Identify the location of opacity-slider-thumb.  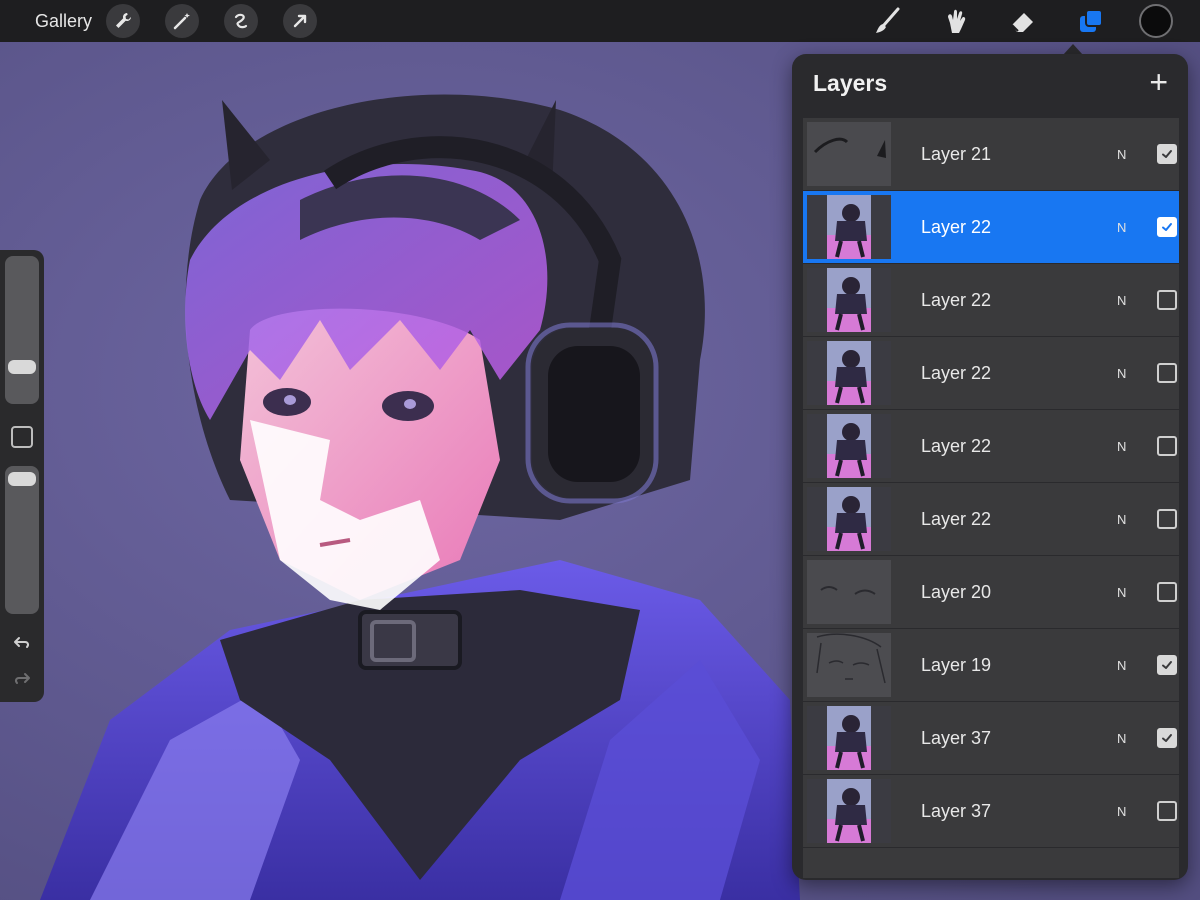
(22, 479).